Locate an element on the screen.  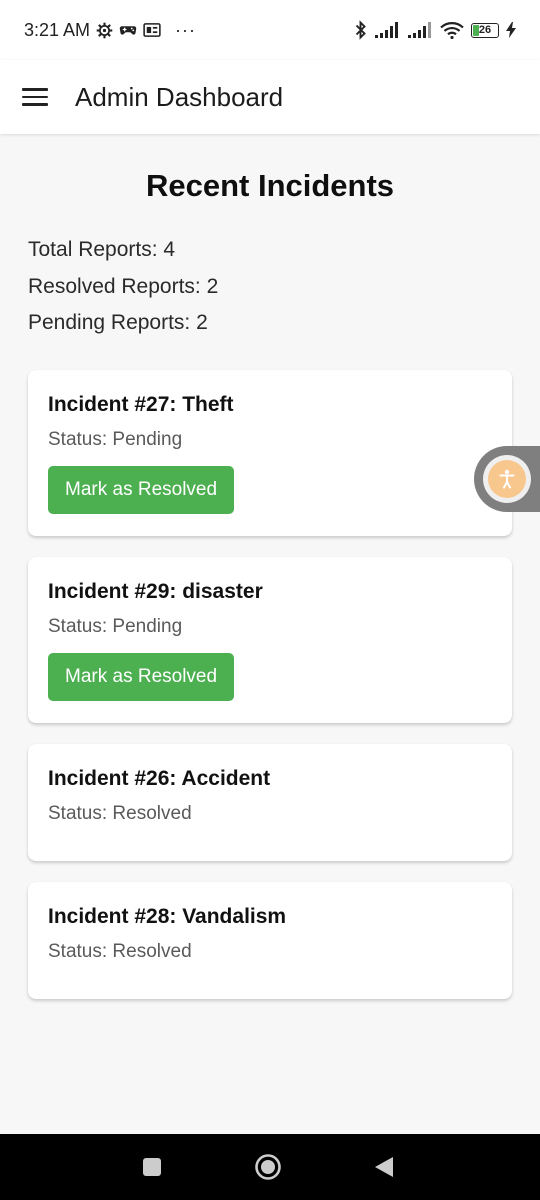
incident-card: Incident #26: Accident Status: Resolved is located at coordinates (270, 802).